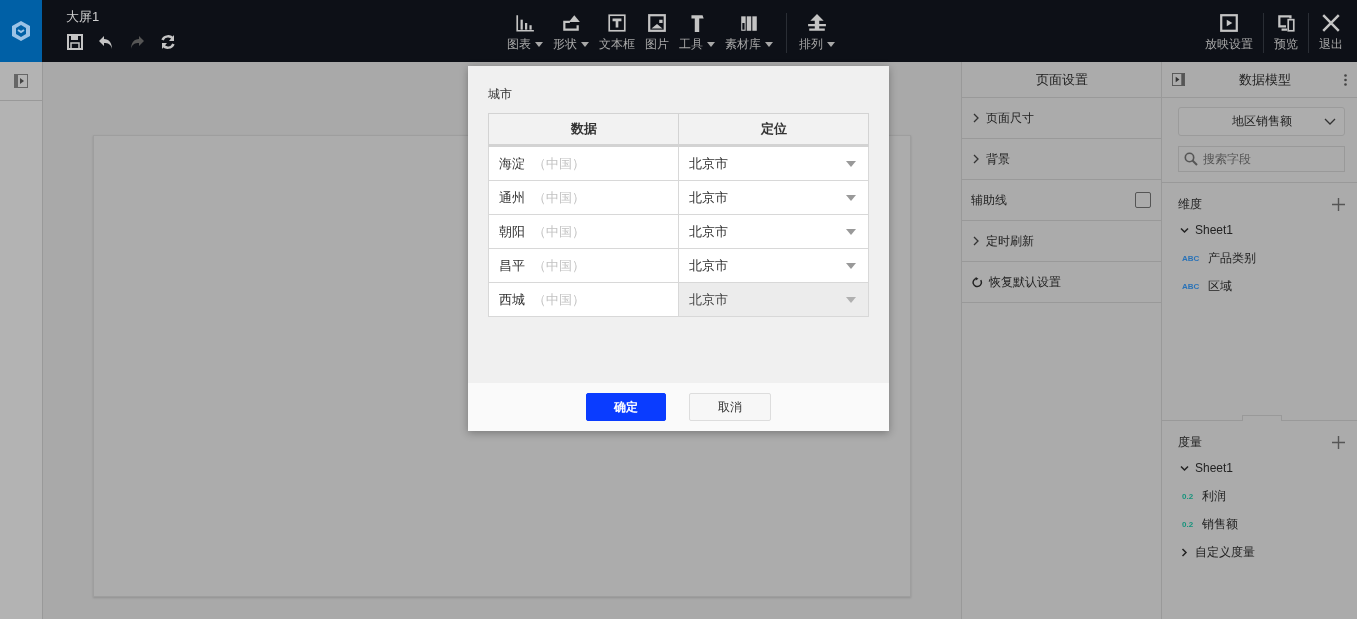 Image resolution: width=1357 pixels, height=619 pixels. I want to click on chart-tool-button: 图表, so click(525, 33).